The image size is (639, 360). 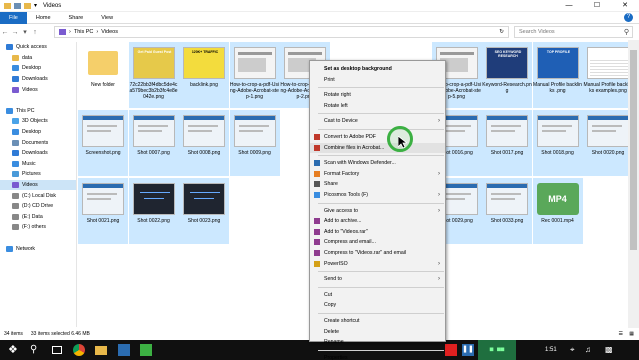 I want to click on search-input: Search Videos ⚲, so click(x=573, y=32).